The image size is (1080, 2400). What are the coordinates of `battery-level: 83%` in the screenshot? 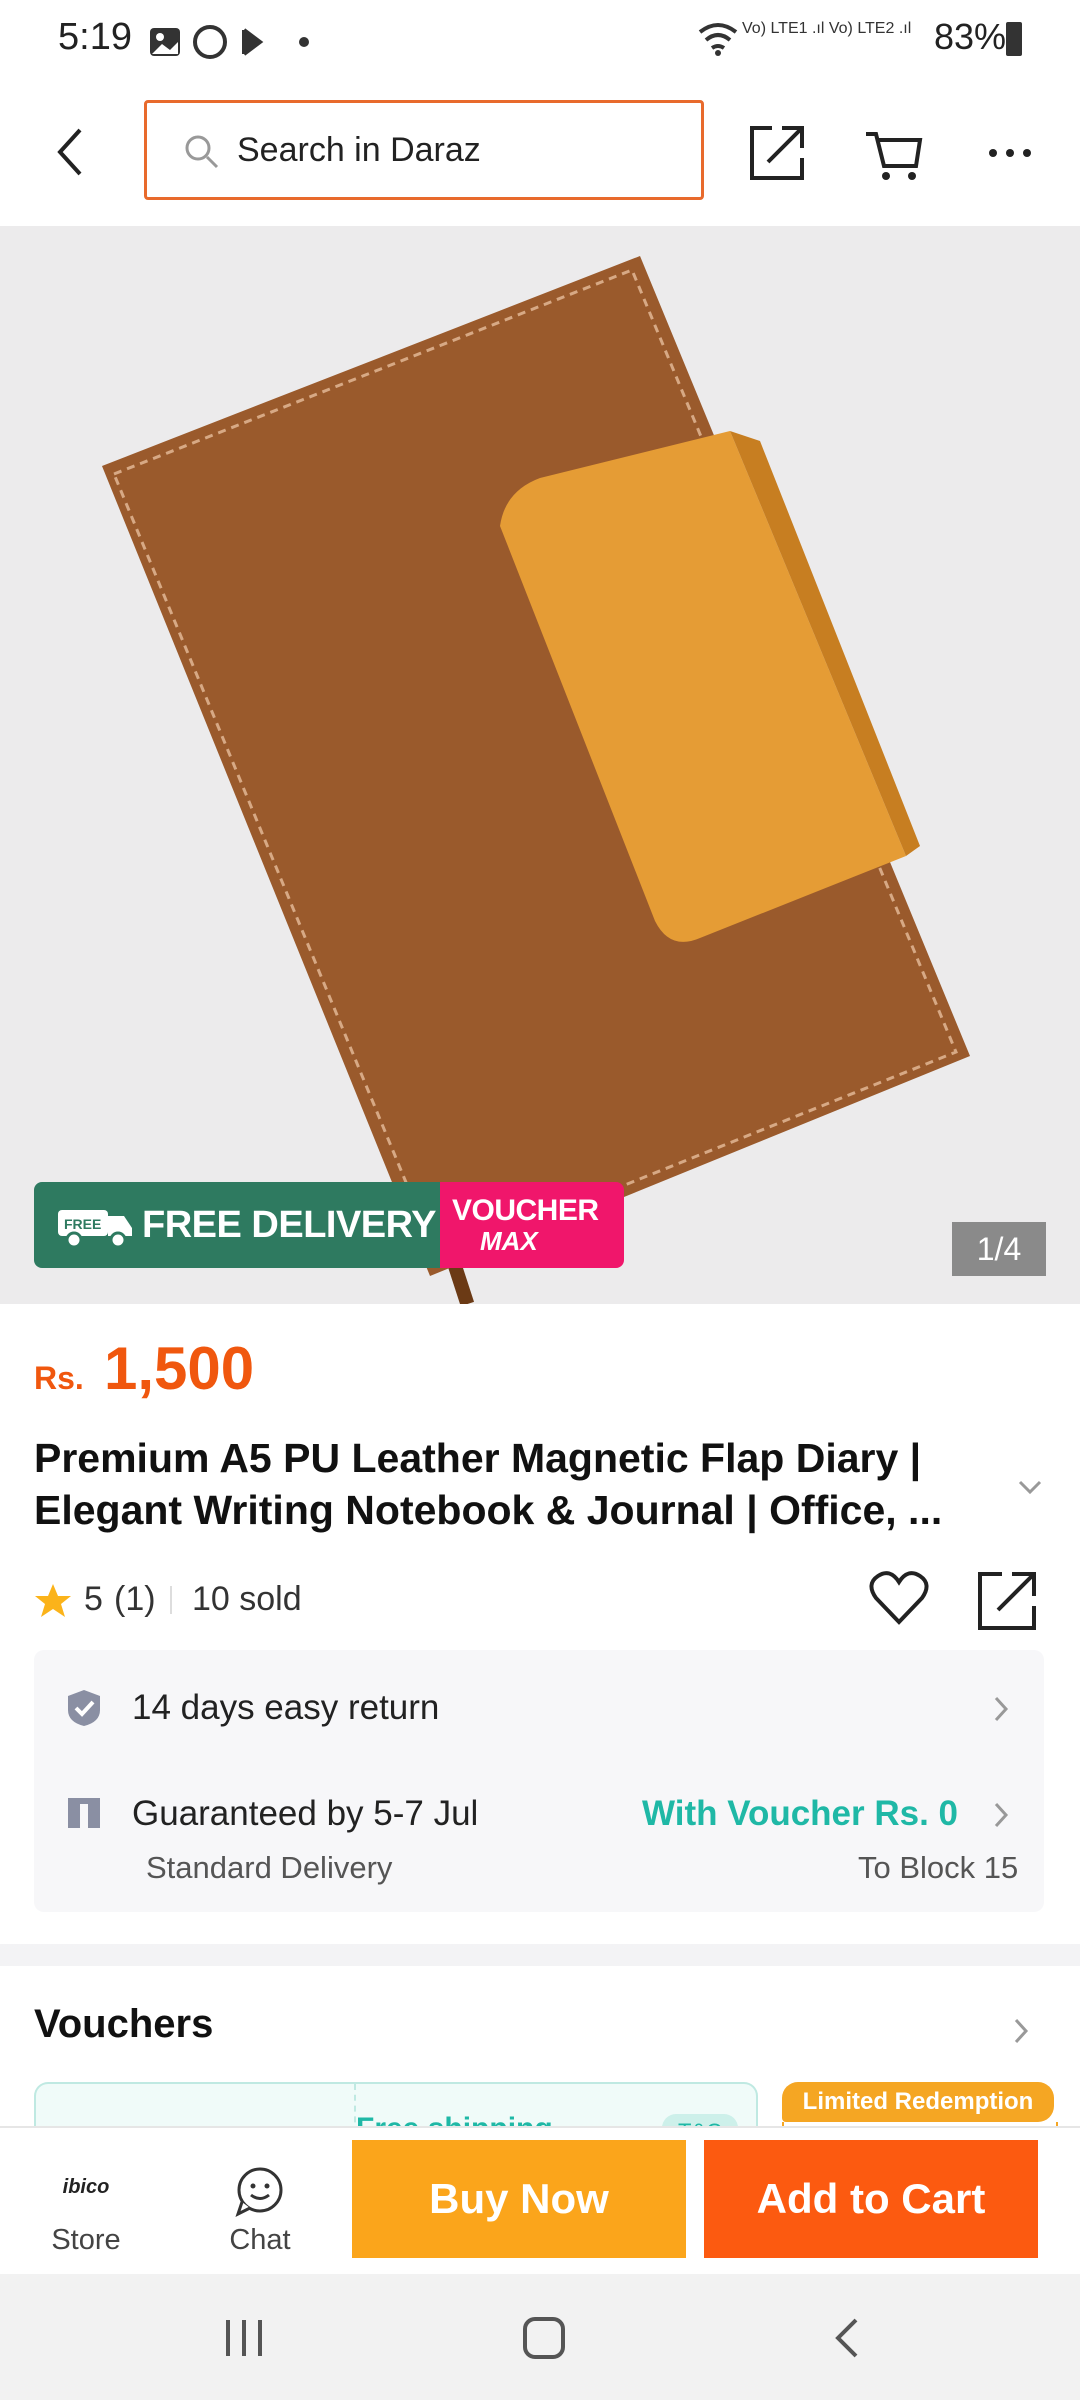 It's located at (969, 36).